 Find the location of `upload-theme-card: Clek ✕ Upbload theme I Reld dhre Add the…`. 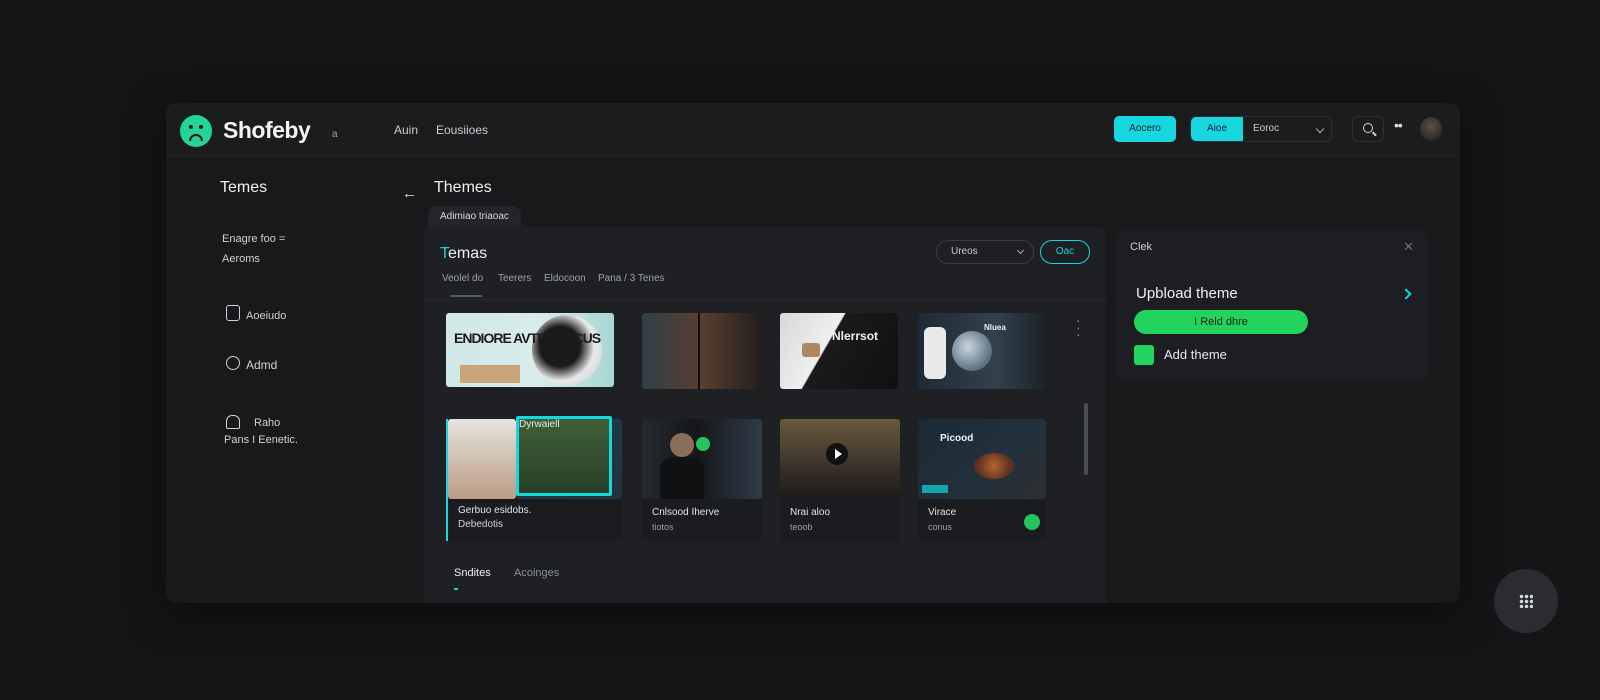

upload-theme-card: Clek ✕ Upbload theme I Reld dhre Add the… is located at coordinates (1272, 305).